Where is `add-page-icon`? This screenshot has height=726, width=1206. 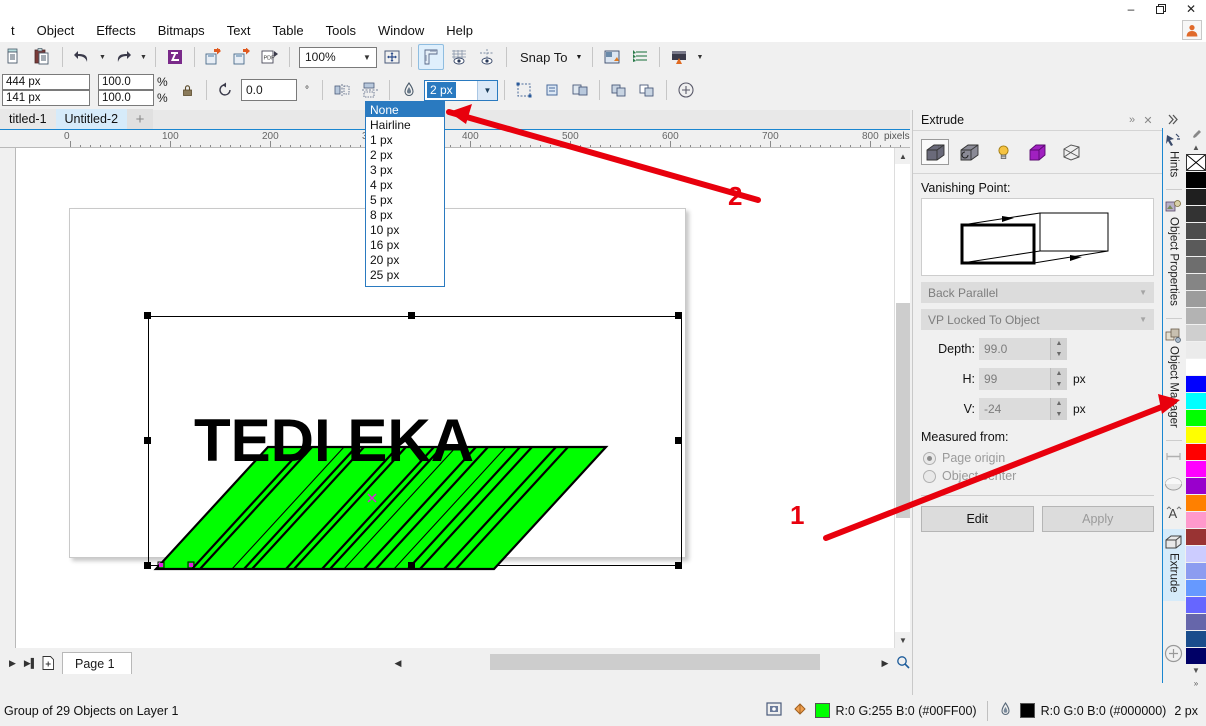 add-page-icon is located at coordinates (48, 663).